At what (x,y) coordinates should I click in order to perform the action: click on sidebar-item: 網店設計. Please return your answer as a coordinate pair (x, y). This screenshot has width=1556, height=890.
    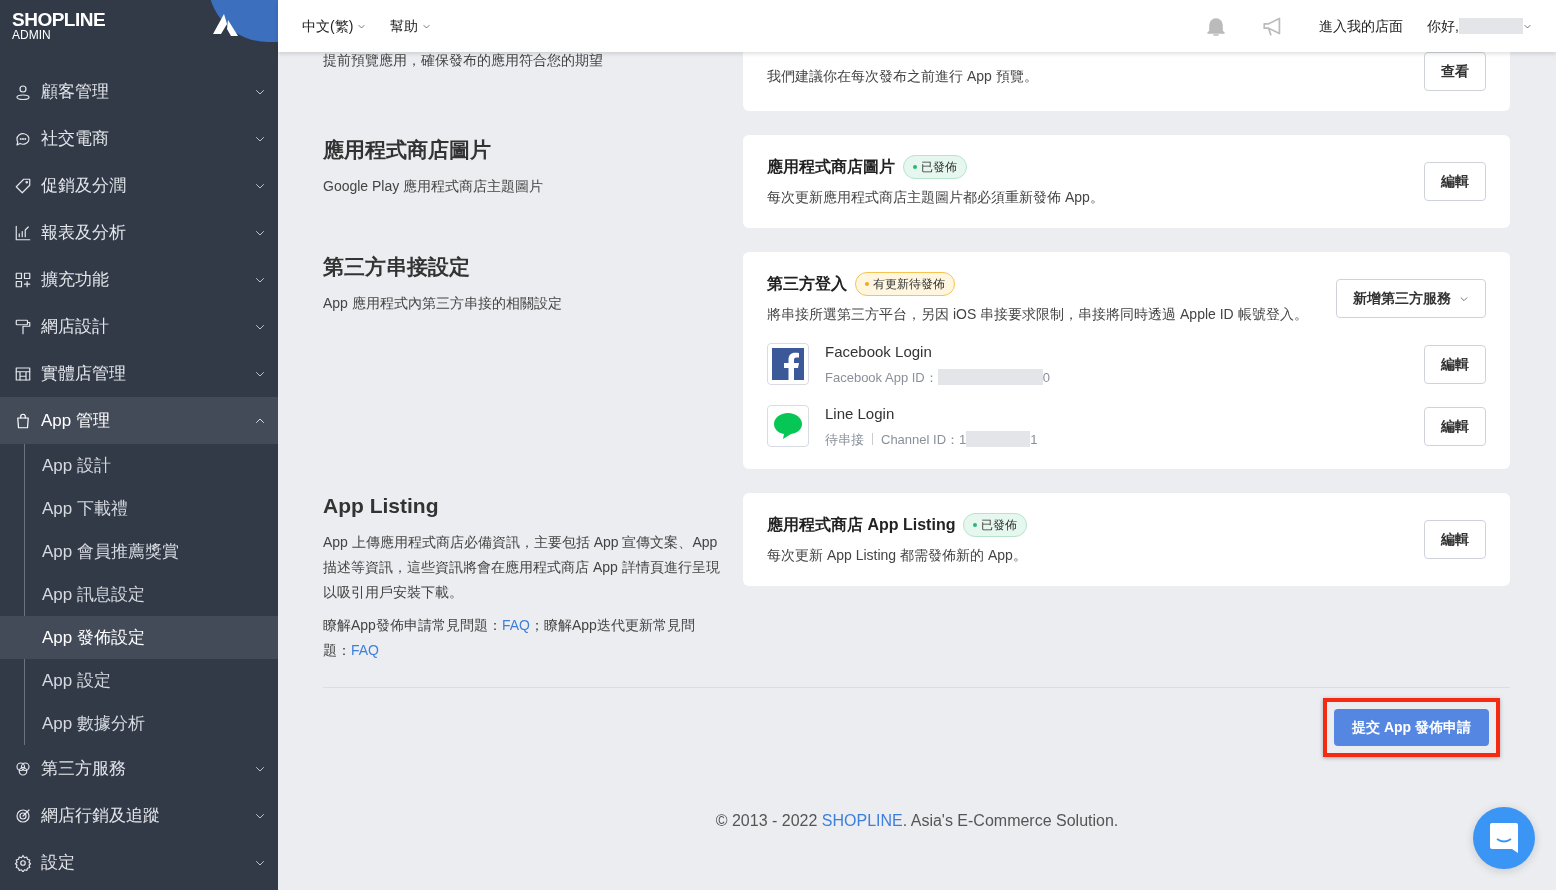
    Looking at the image, I should click on (139, 326).